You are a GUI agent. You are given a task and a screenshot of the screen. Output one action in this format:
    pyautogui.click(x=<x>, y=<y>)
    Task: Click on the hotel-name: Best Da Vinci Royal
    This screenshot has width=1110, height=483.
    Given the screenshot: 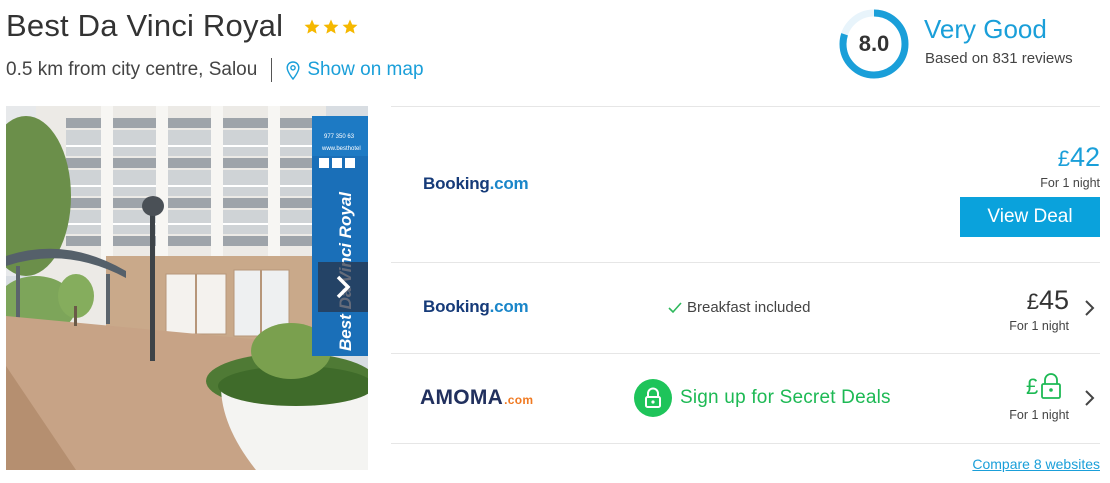 What is the action you would take?
    pyautogui.click(x=145, y=25)
    